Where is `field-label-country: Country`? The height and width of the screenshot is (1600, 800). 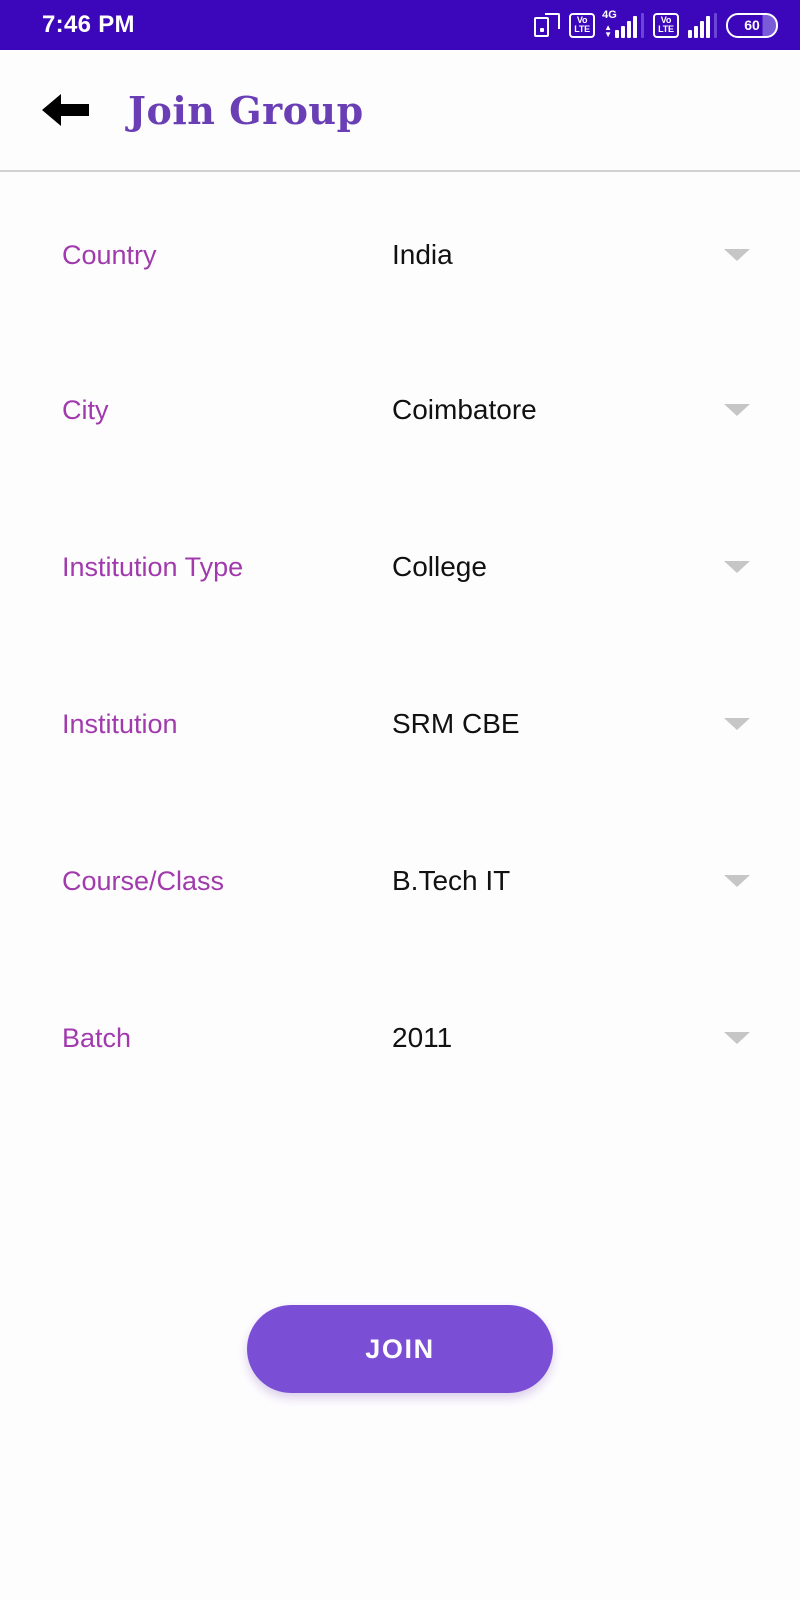
field-label-country: Country is located at coordinates (109, 254).